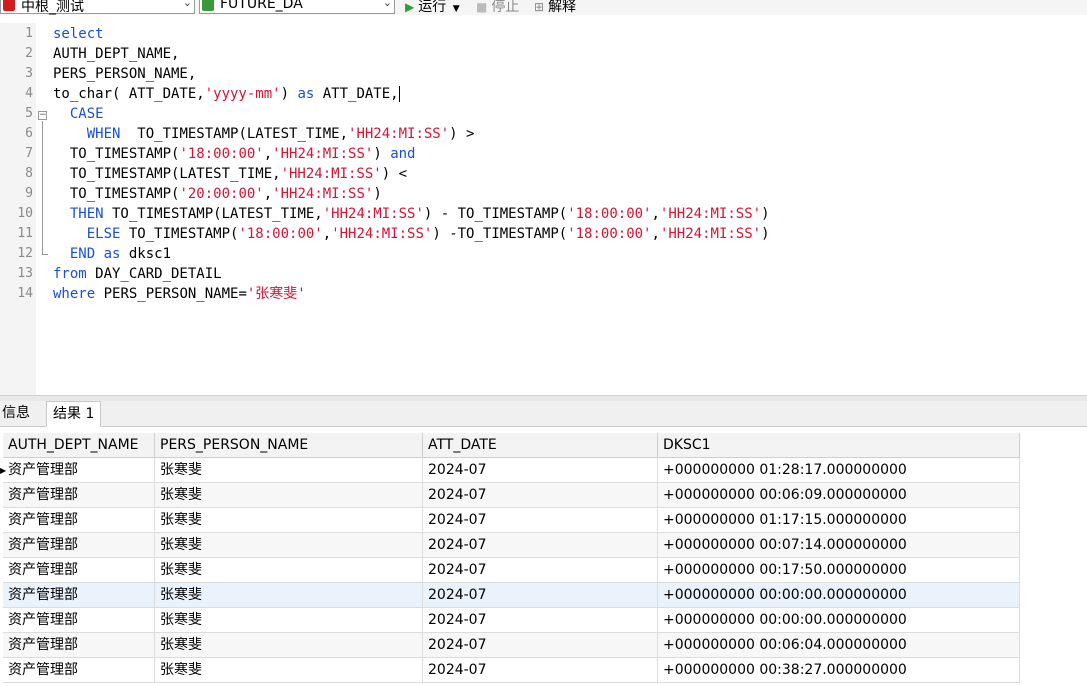 Image resolution: width=1087 pixels, height=686 pixels. Describe the element at coordinates (540, 445) in the screenshot. I see `column-header-att-date: ATT_DATE` at that location.